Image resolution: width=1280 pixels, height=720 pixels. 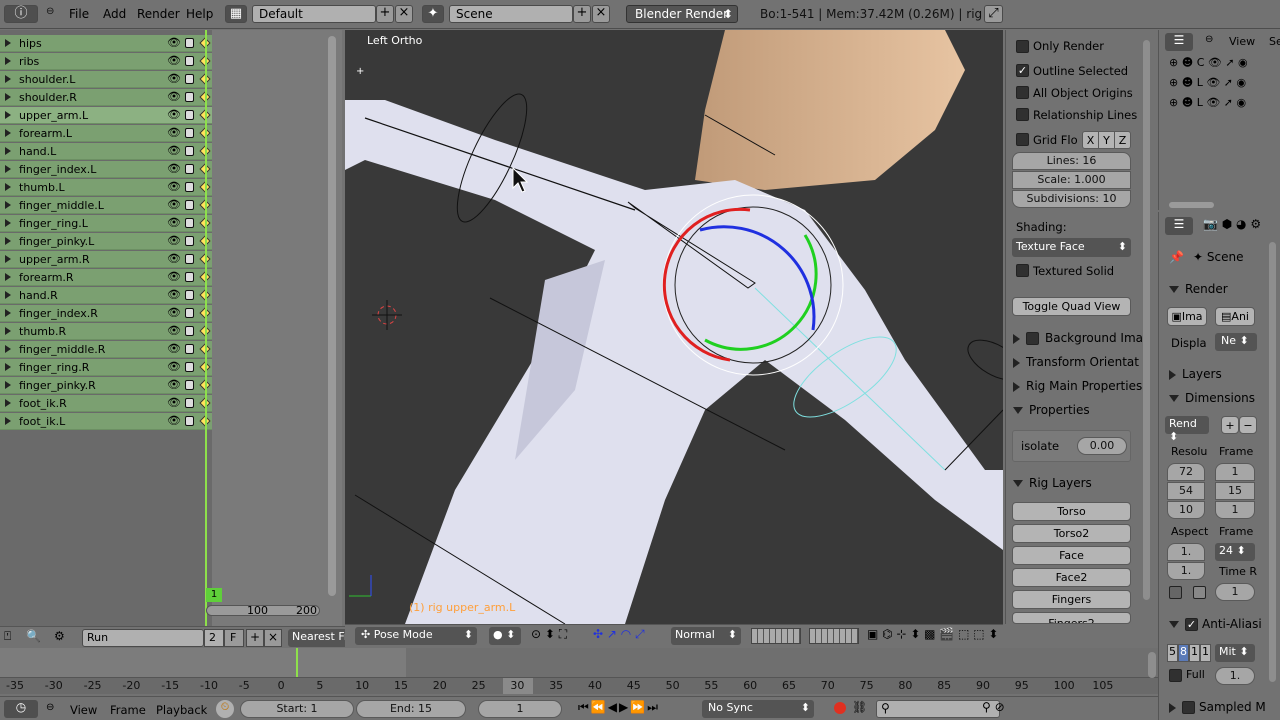 What do you see at coordinates (1146, 320) in the screenshot?
I see `npanel-scrollbar` at bounding box center [1146, 320].